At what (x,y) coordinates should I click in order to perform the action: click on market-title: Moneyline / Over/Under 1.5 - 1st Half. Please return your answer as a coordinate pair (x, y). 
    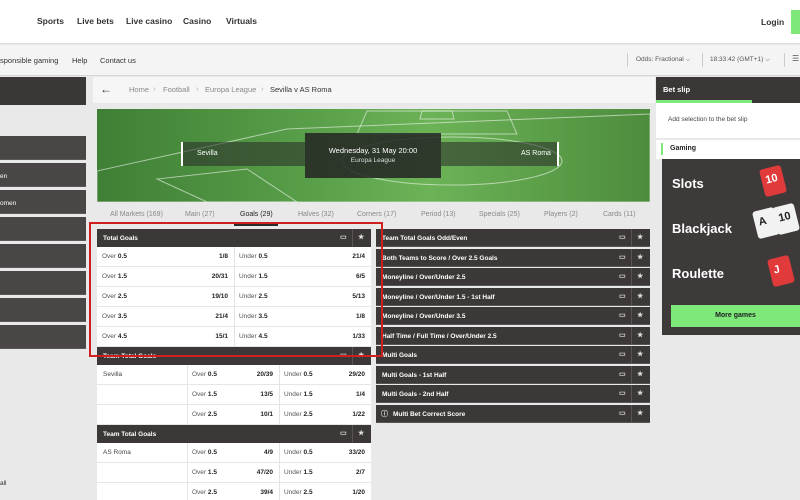
    Looking at the image, I should click on (438, 297).